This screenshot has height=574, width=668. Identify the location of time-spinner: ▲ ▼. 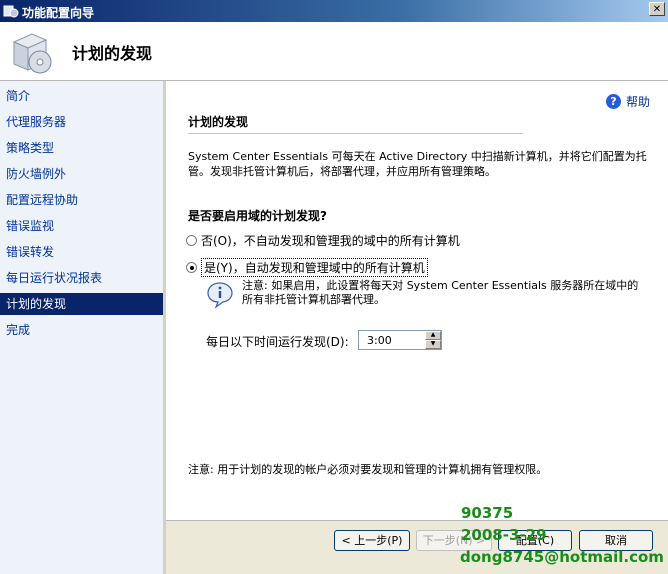
(433, 340).